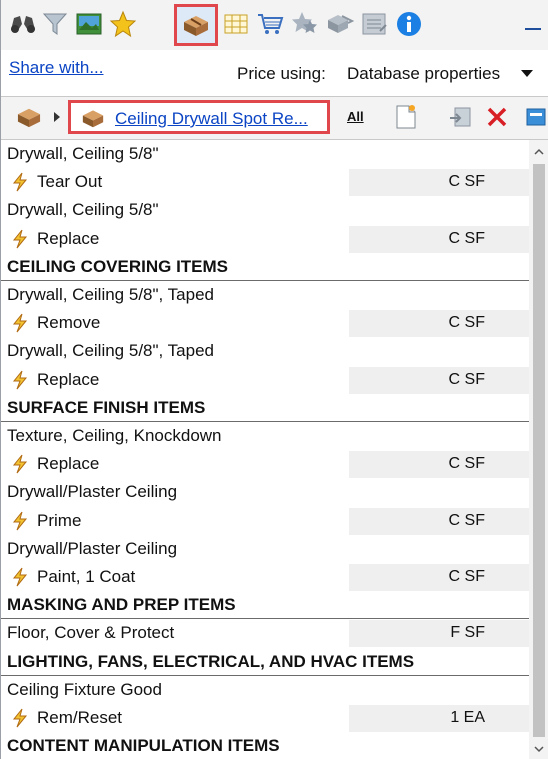 The image size is (548, 759). Describe the element at coordinates (467, 717) in the screenshot. I see `quantity-unit: 1 EA` at that location.